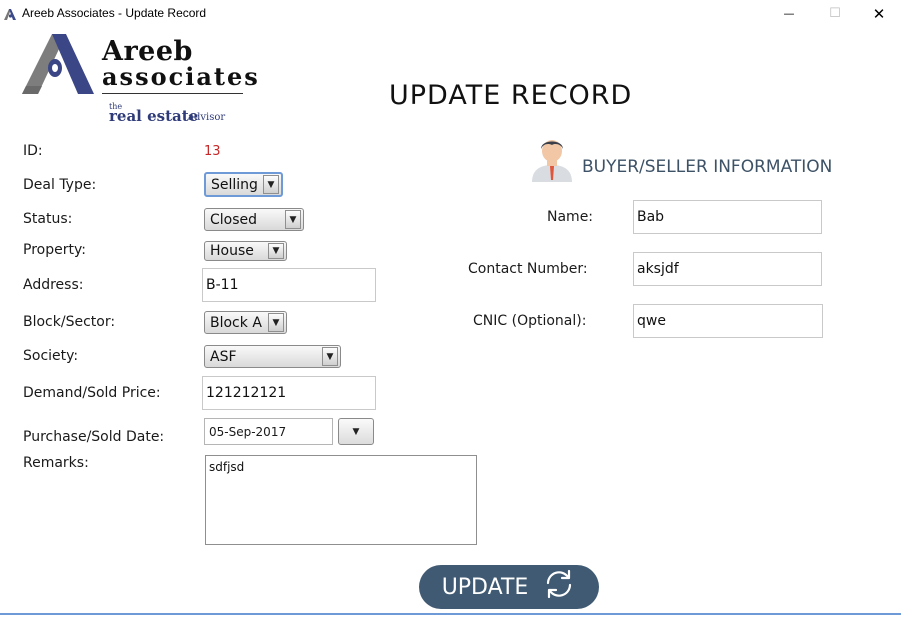 The image size is (901, 617). Describe the element at coordinates (570, 217) in the screenshot. I see `name-label: Name:` at that location.